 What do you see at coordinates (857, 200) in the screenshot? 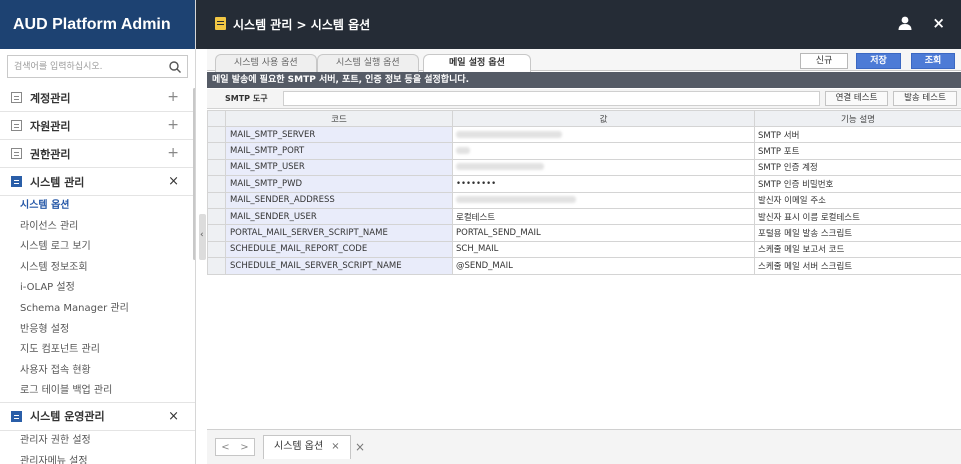
I see `description-cell: 발신자 이메일 주소` at bounding box center [857, 200].